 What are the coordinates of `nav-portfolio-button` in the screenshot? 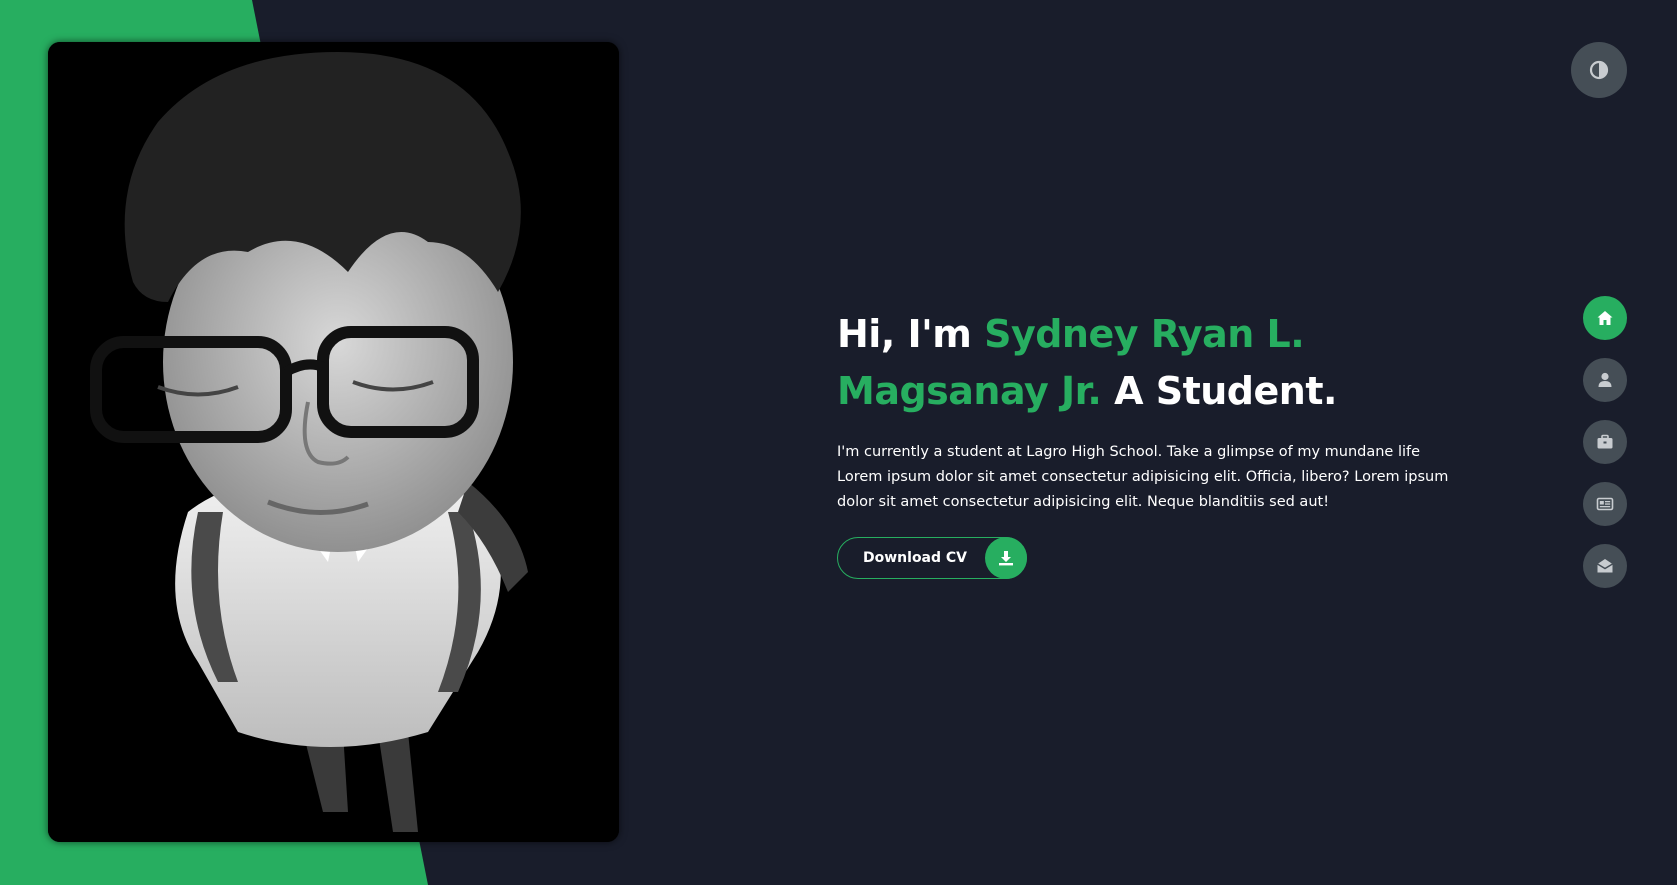 It's located at (1605, 442).